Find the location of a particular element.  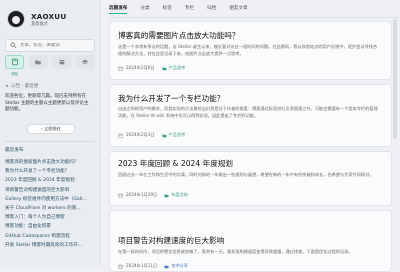

divider is located at coordinates (50, 141).